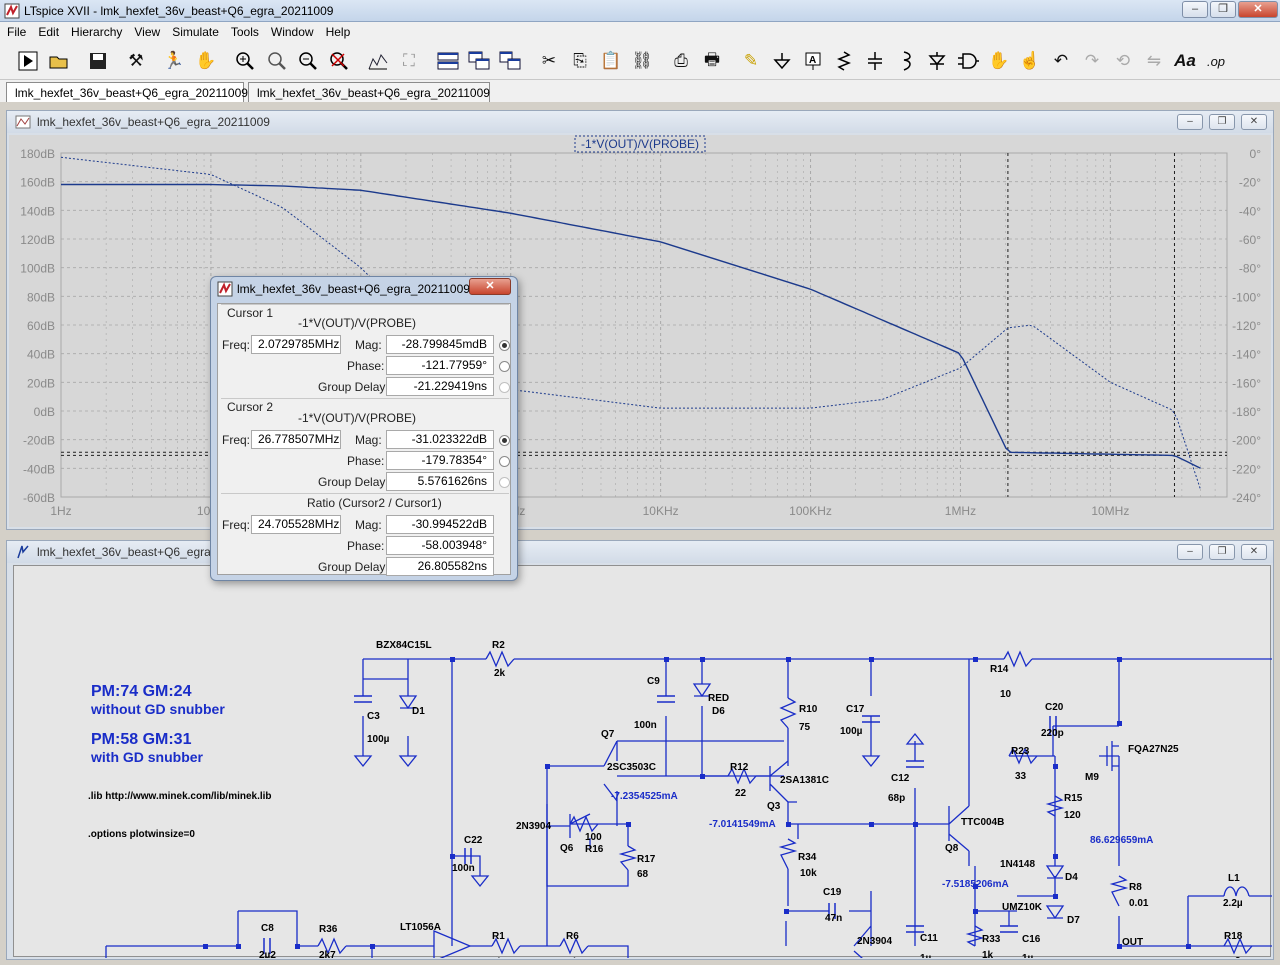  I want to click on redo-icon: ↷, so click(1092, 61).